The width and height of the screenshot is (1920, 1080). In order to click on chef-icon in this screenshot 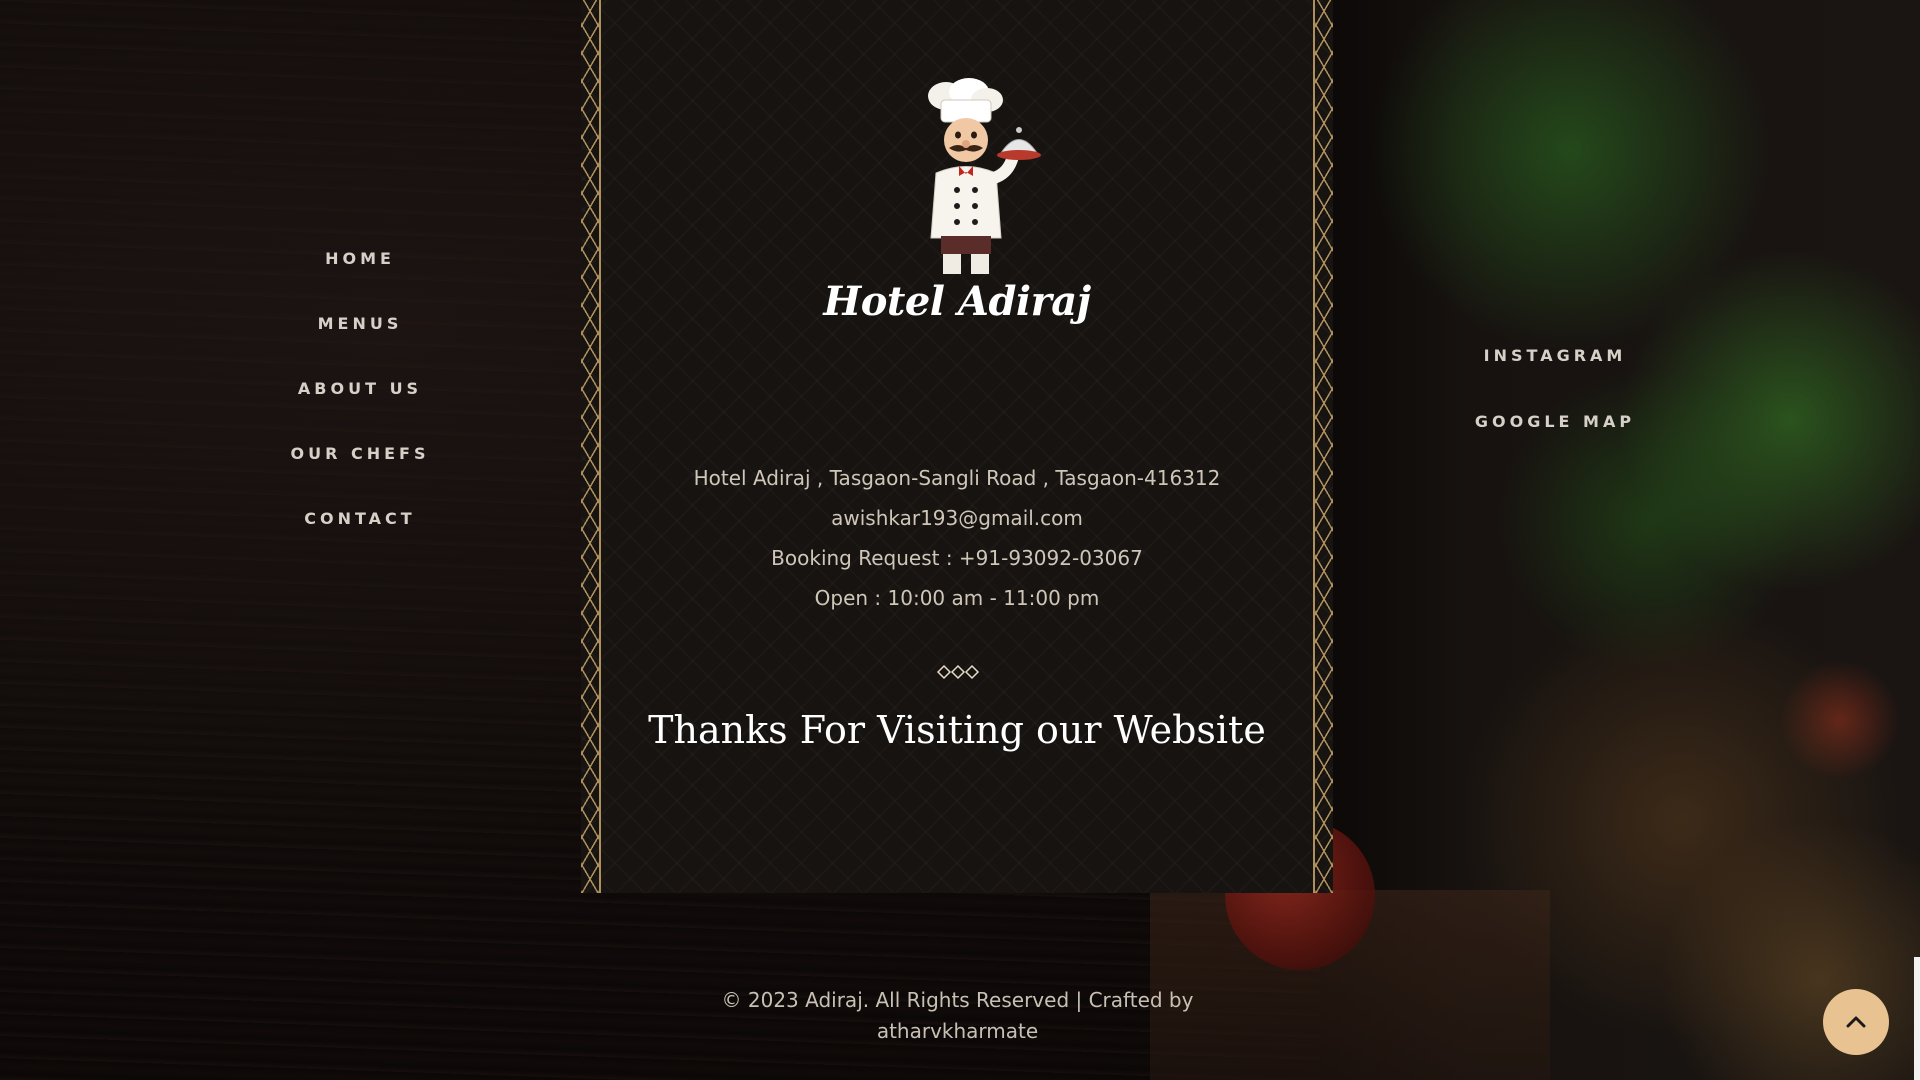, I will do `click(984, 176)`.